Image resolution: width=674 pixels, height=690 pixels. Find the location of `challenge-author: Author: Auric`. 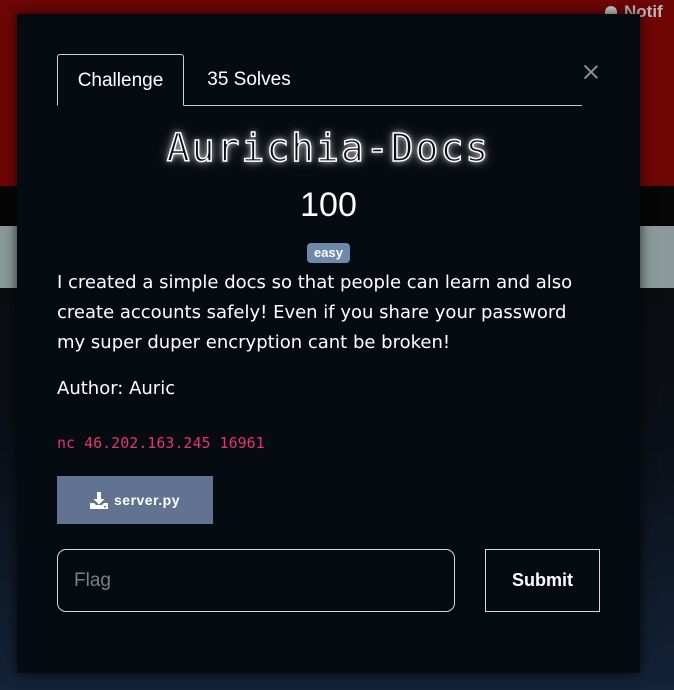

challenge-author: Author: Auric is located at coordinates (116, 388).